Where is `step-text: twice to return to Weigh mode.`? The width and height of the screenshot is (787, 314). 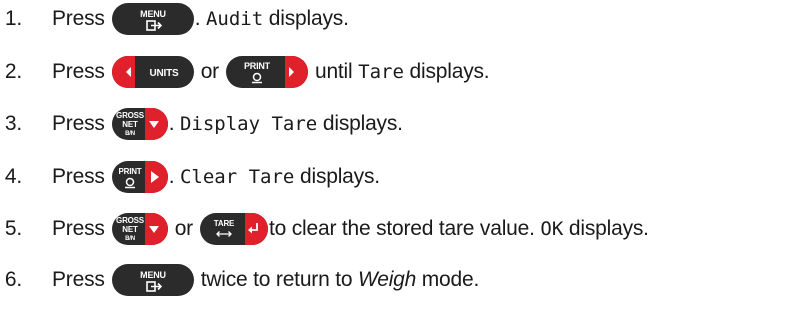
step-text: twice to return to Weigh mode. is located at coordinates (340, 279).